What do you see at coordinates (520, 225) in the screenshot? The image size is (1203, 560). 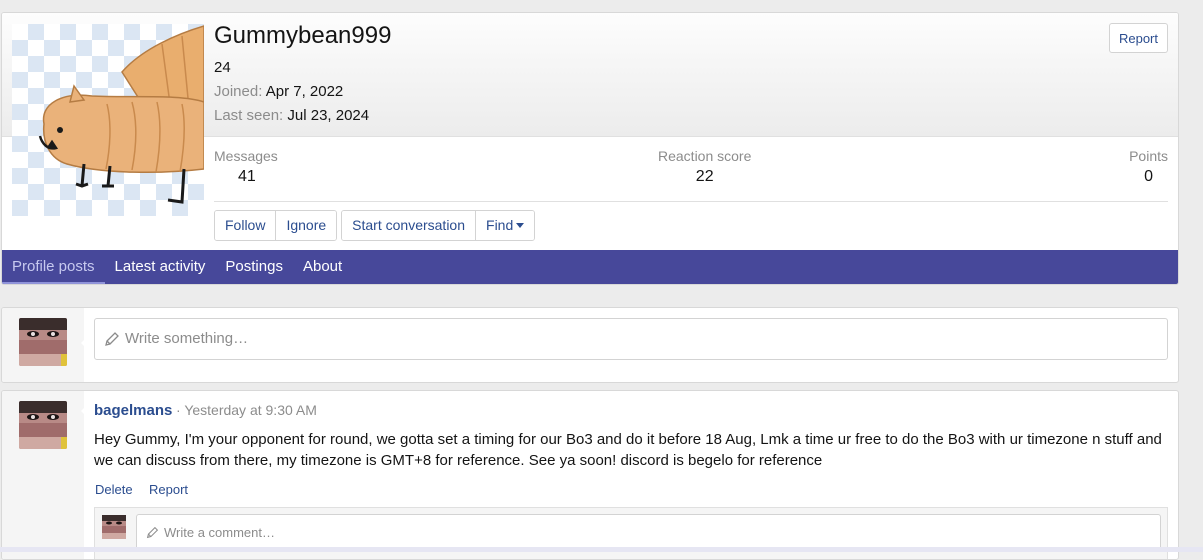 I see `caret-down-icon` at bounding box center [520, 225].